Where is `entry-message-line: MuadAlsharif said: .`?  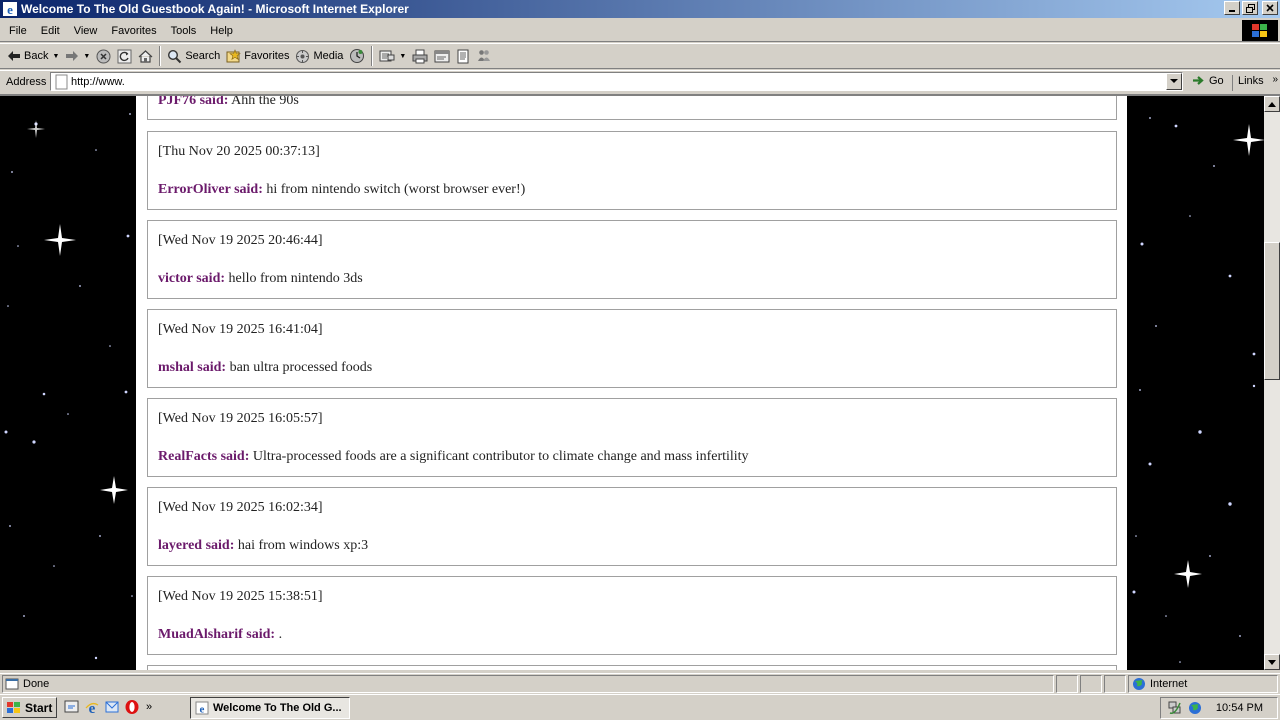
entry-message-line: MuadAlsharif said: . is located at coordinates (220, 635).